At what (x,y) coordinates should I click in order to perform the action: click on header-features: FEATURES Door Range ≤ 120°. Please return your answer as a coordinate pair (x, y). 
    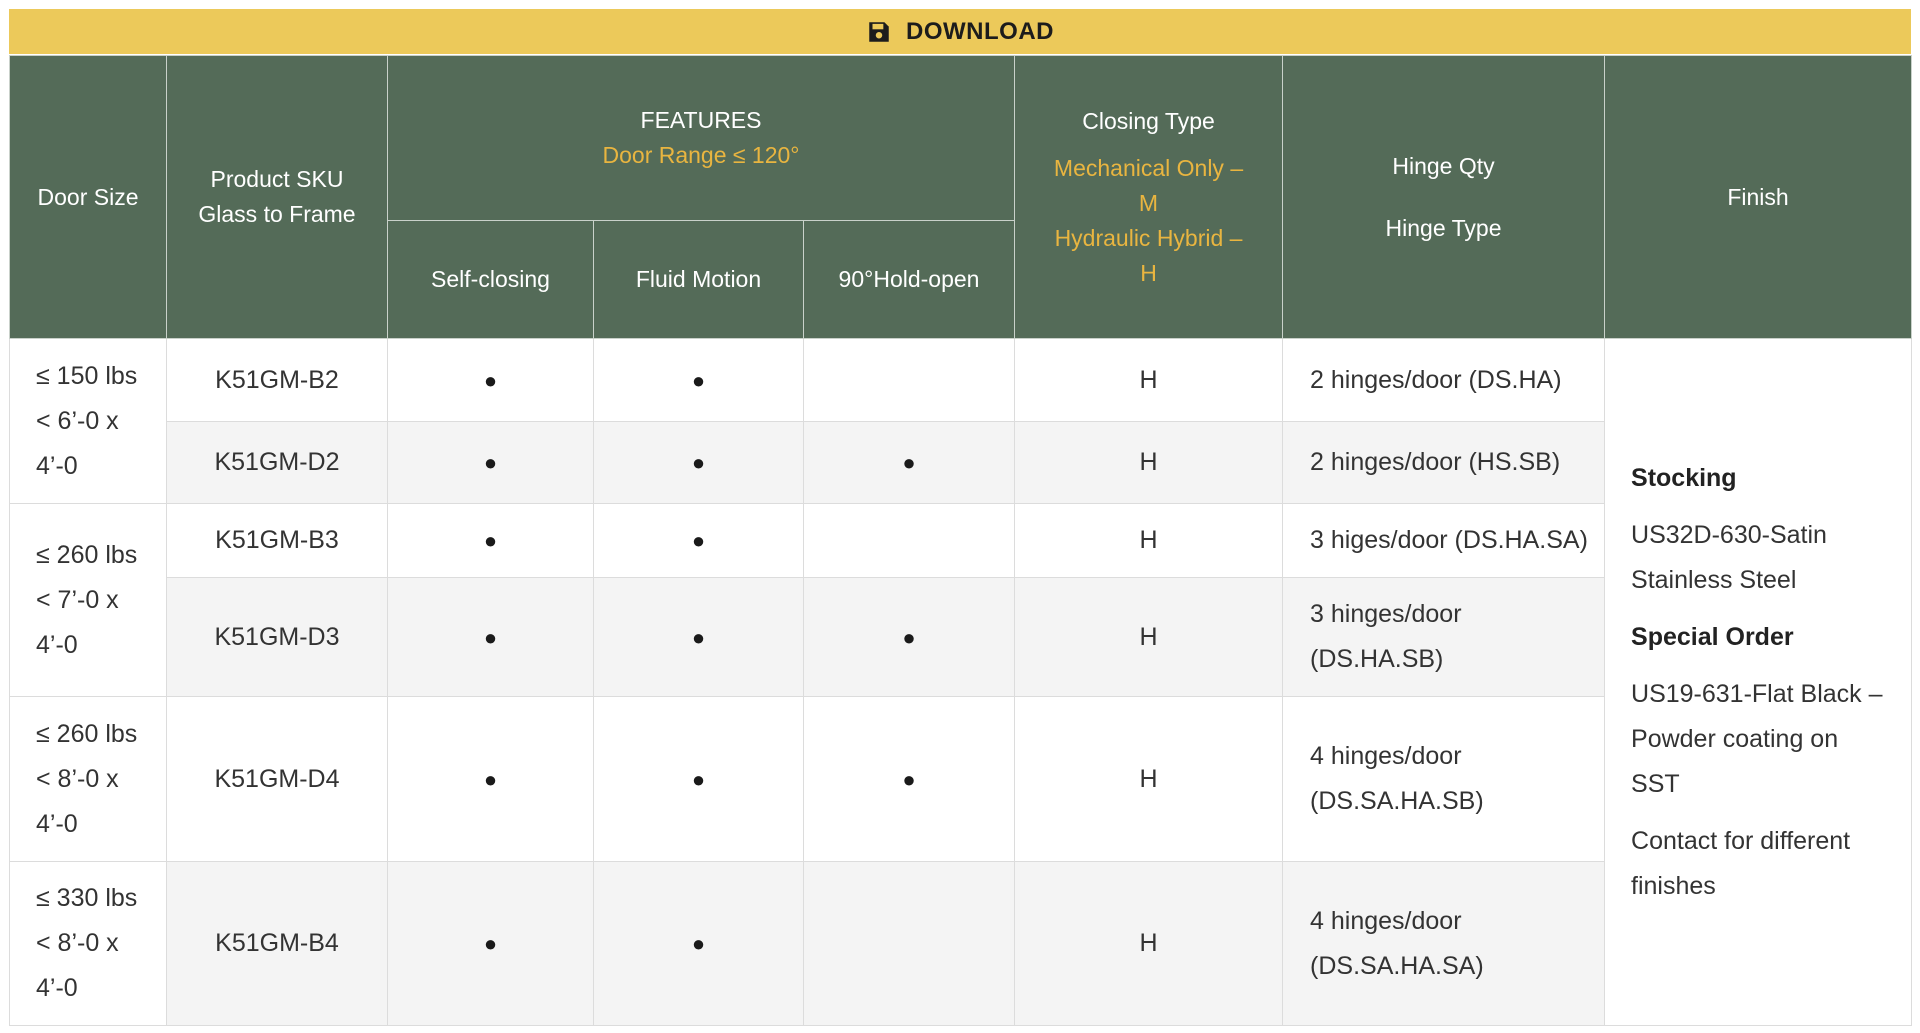
    Looking at the image, I should click on (701, 138).